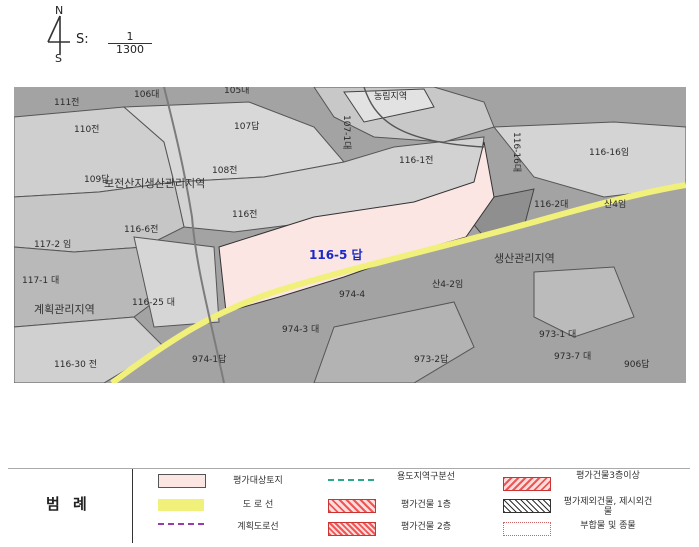 This screenshot has height=547, width=699. What do you see at coordinates (390, 96) in the screenshot?
I see `zone-label: 농림지역` at bounding box center [390, 96].